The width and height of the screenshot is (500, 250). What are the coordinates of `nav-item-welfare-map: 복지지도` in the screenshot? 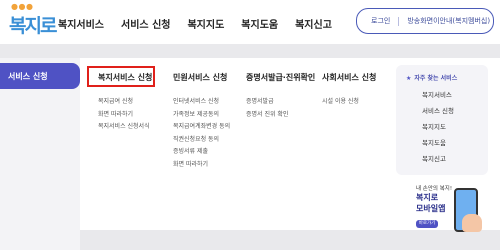 It's located at (205, 23).